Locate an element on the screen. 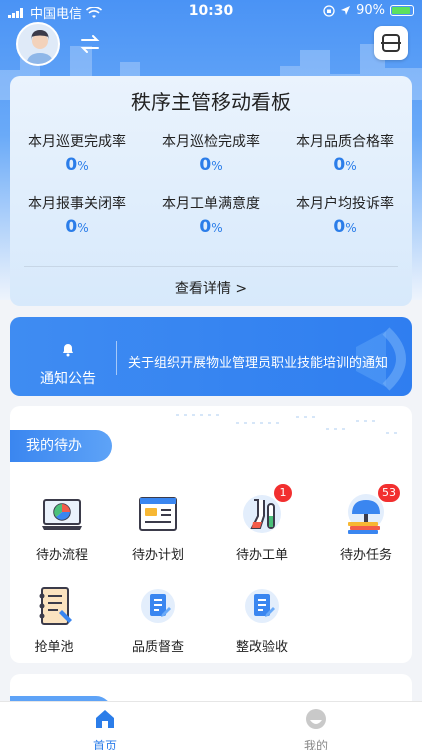 The width and height of the screenshot is (422, 750). battery-level-fill is located at coordinates (401, 10).